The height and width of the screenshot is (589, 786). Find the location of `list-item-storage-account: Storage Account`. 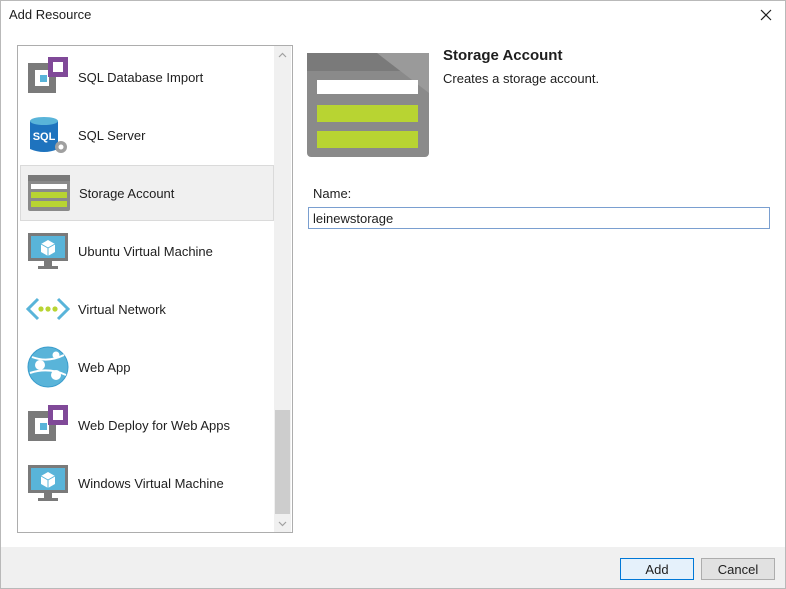

list-item-storage-account: Storage Account is located at coordinates (147, 193).